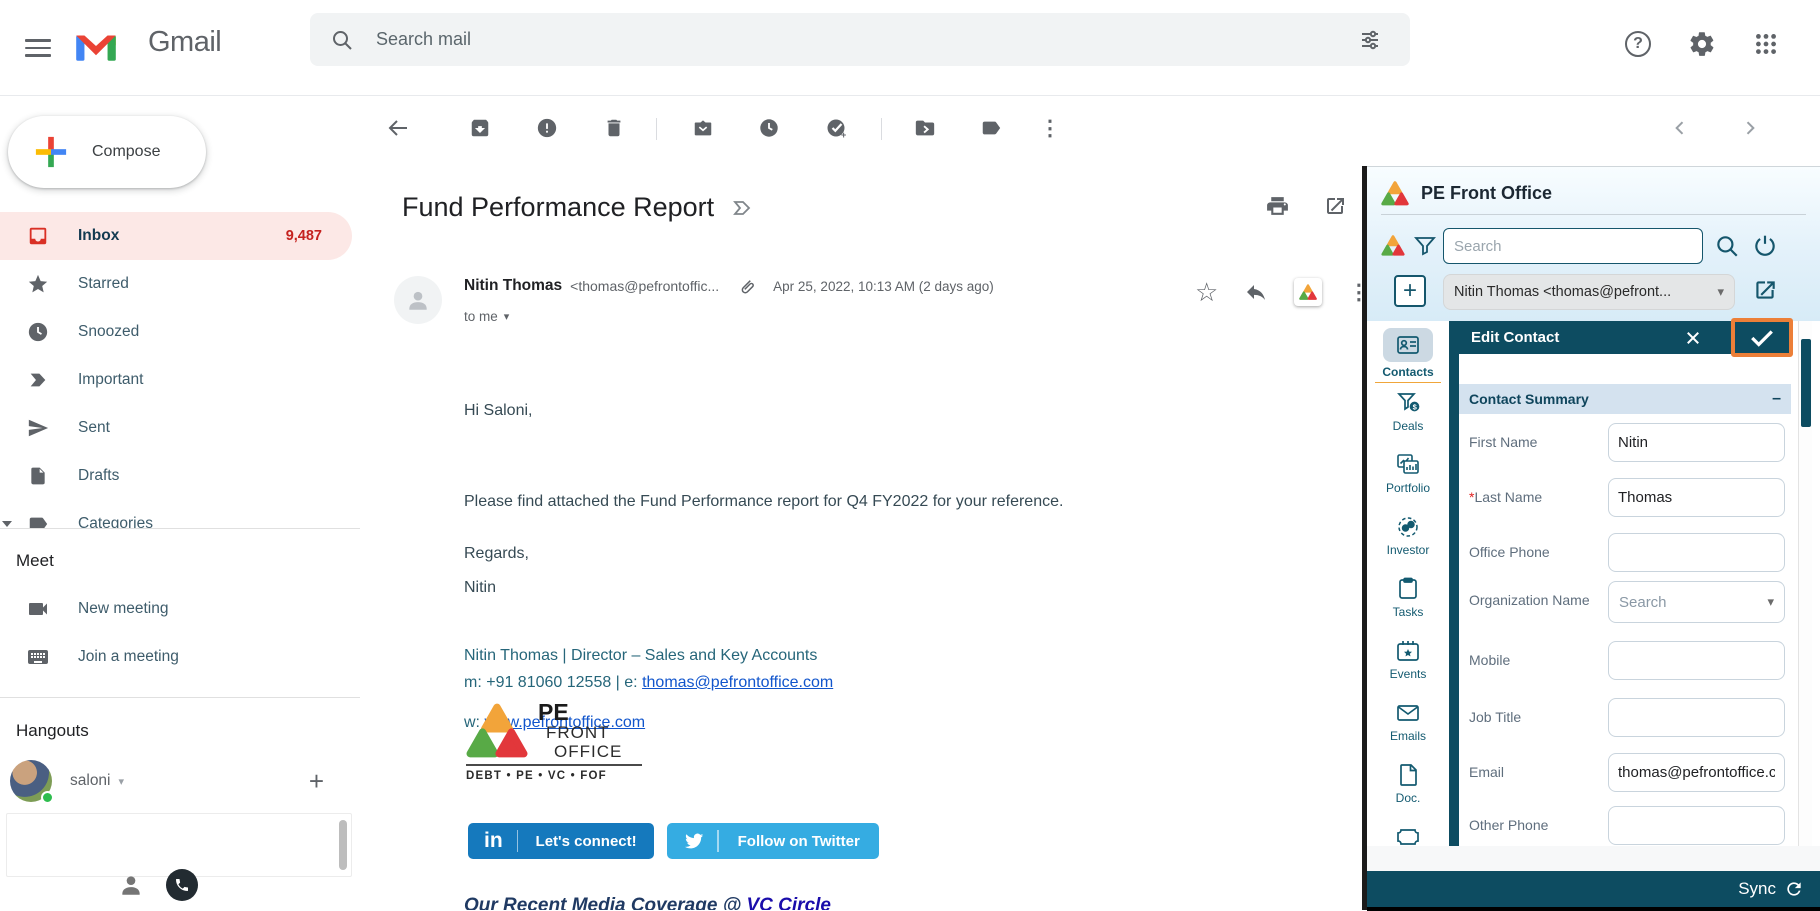 The width and height of the screenshot is (1820, 911). What do you see at coordinates (131, 885) in the screenshot?
I see `contacts-person-icon` at bounding box center [131, 885].